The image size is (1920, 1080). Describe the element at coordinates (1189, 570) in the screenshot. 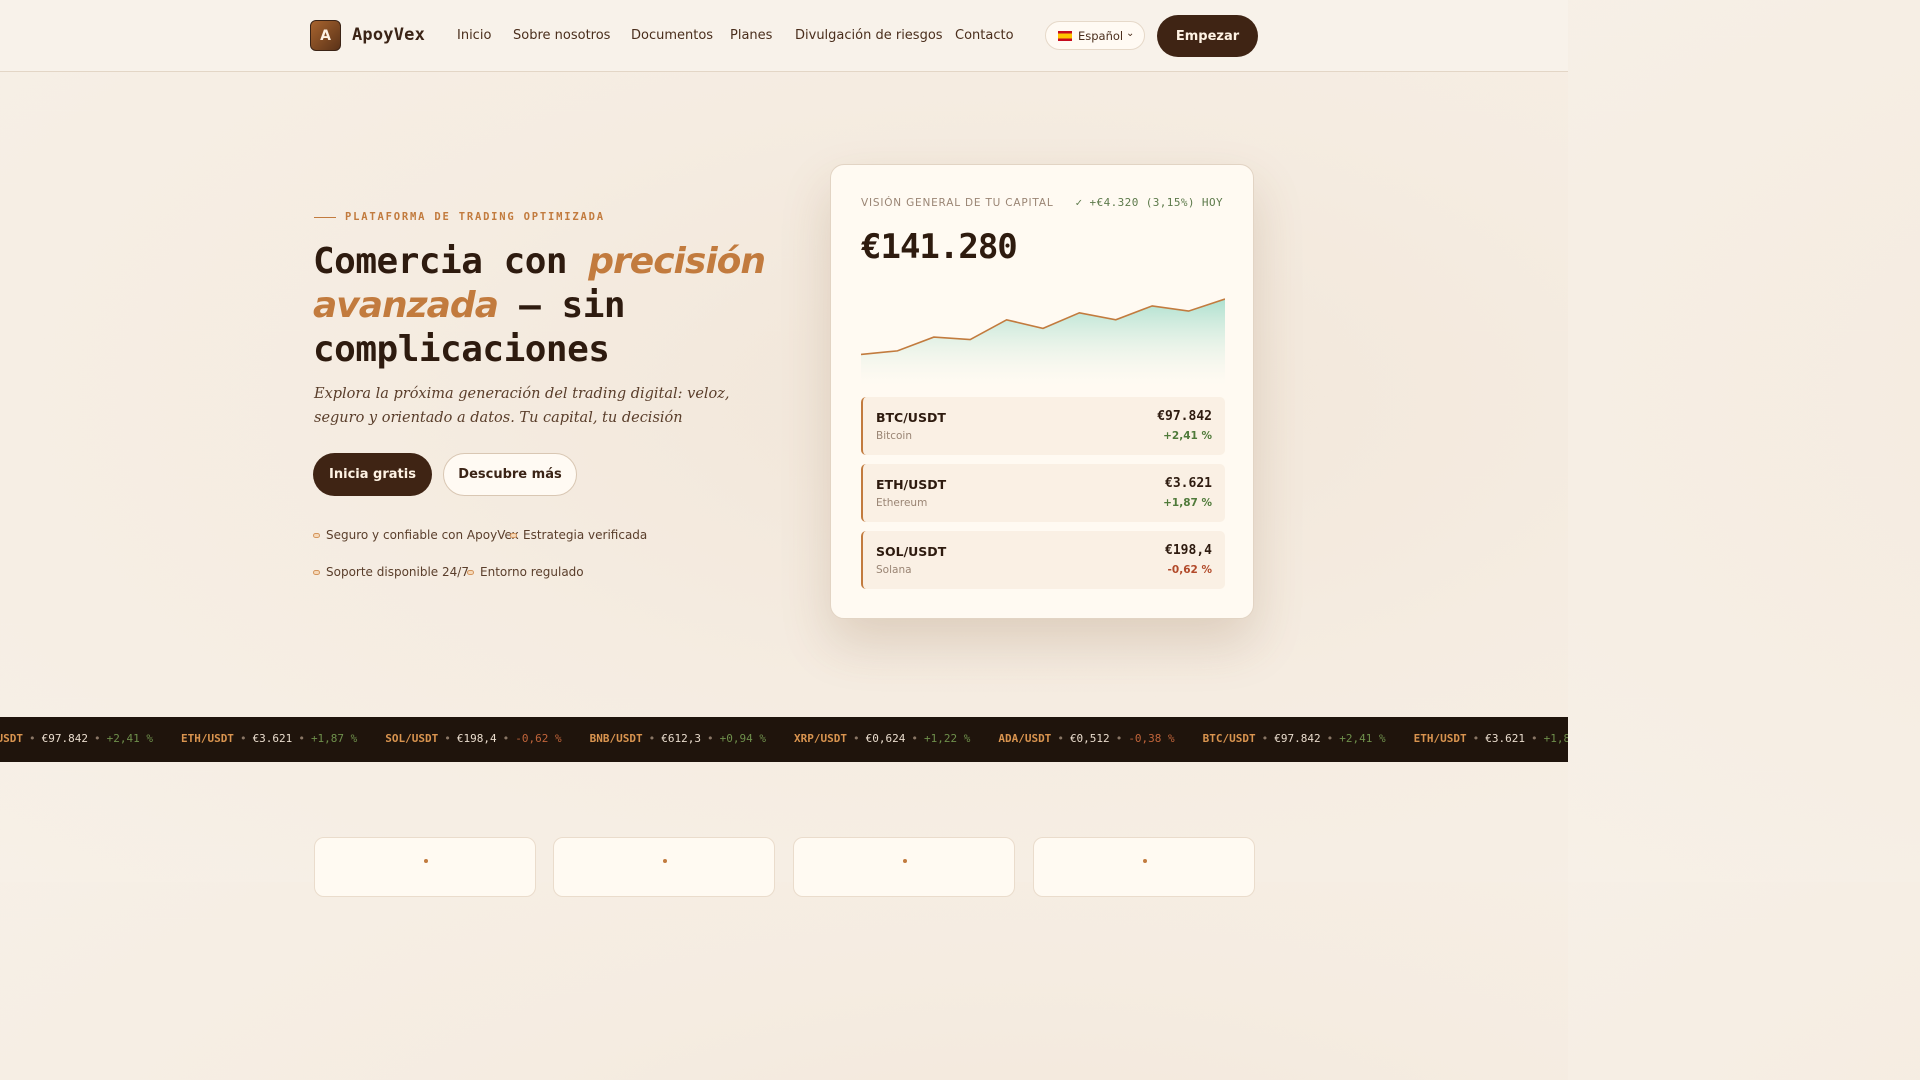

I see `asset-change: -0,62 %` at that location.